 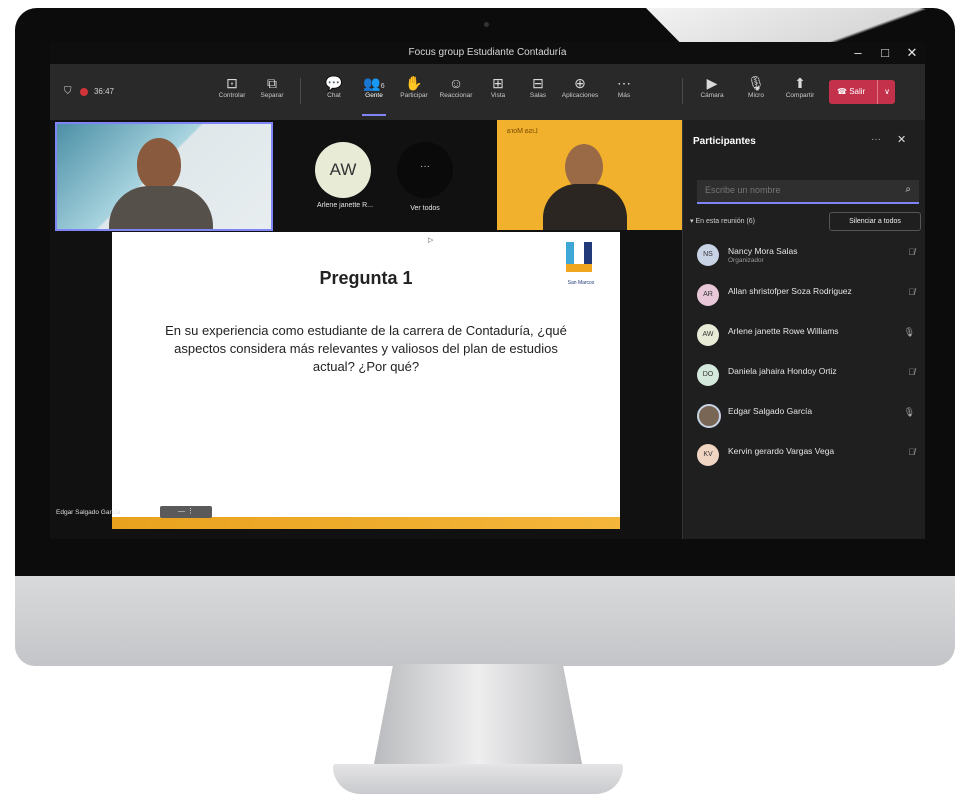 I want to click on leave-text: Salir, so click(x=857, y=91).